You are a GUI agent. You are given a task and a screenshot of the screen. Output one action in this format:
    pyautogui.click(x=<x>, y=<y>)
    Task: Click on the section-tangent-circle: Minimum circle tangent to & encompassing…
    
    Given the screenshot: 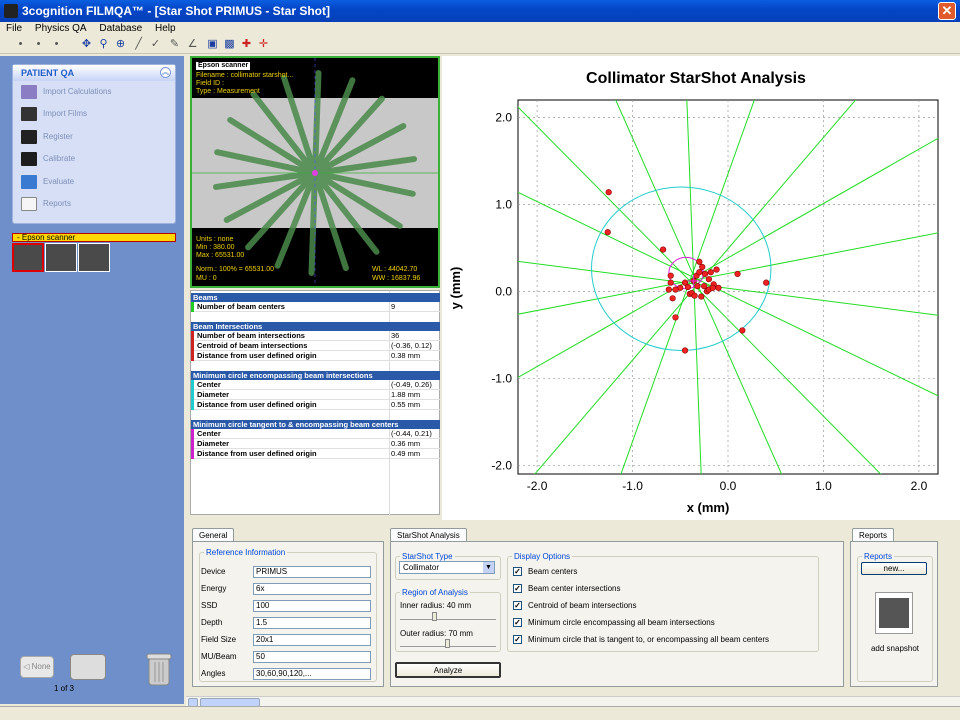 What is the action you would take?
    pyautogui.click(x=315, y=424)
    